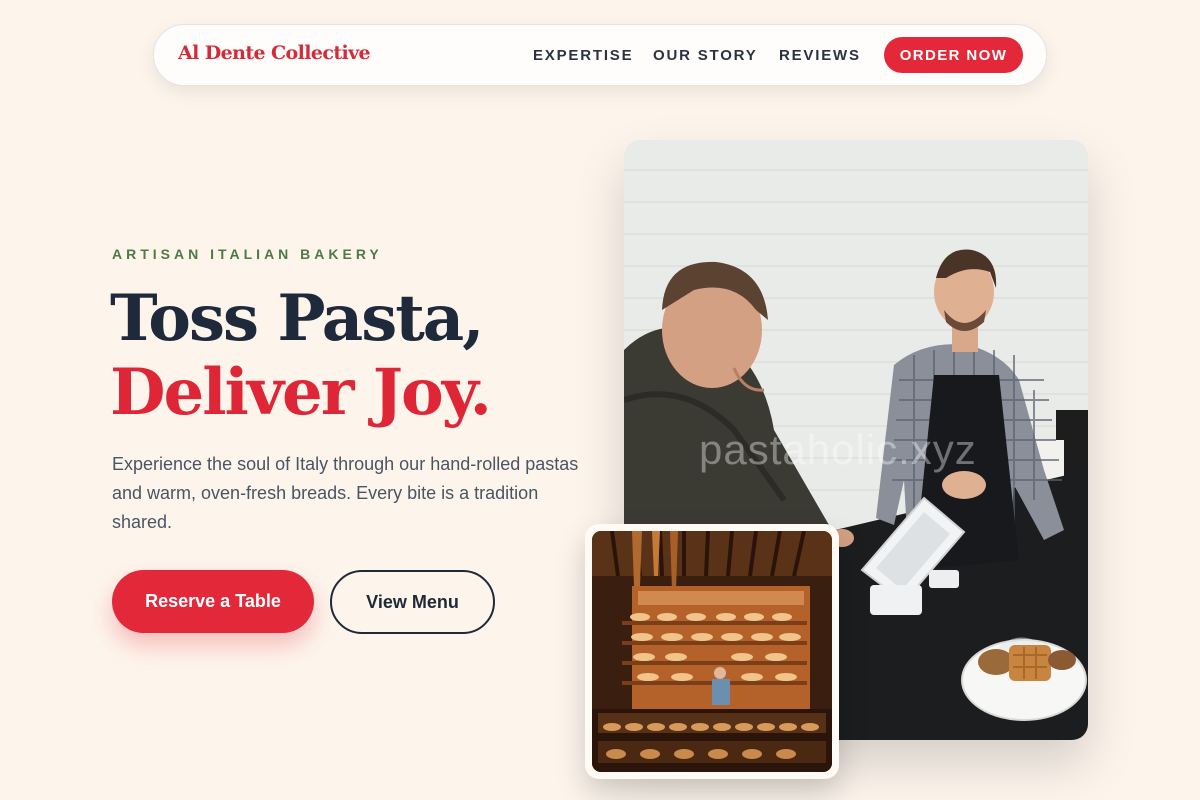 This screenshot has height=800, width=1200. I want to click on pastry-display-photo-card, so click(712, 651).